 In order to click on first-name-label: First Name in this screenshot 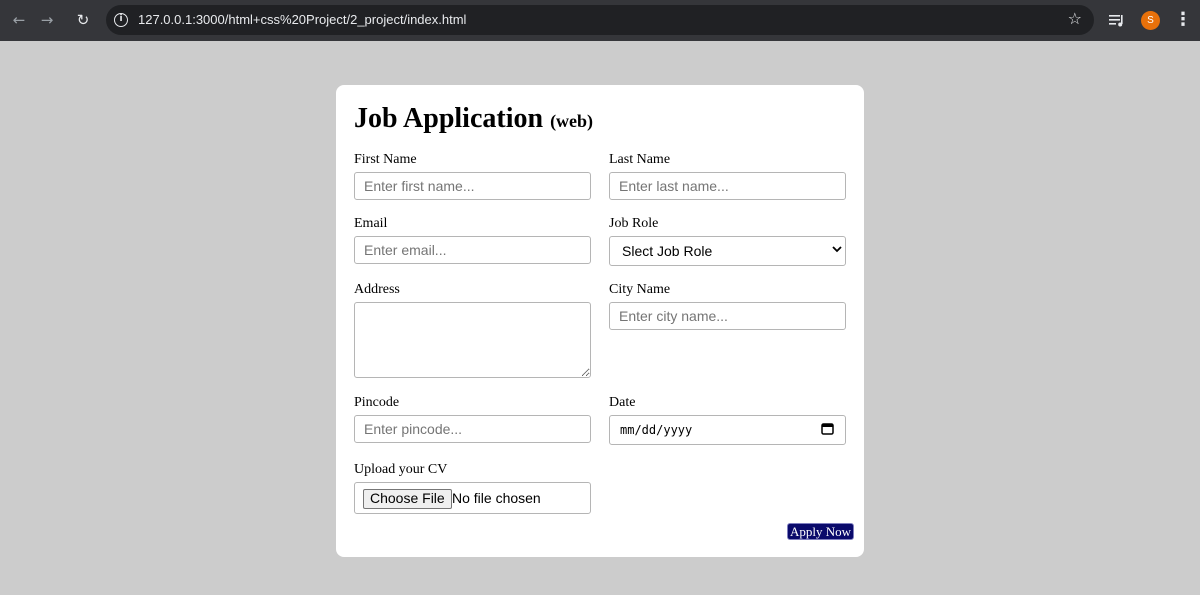, I will do `click(385, 159)`.